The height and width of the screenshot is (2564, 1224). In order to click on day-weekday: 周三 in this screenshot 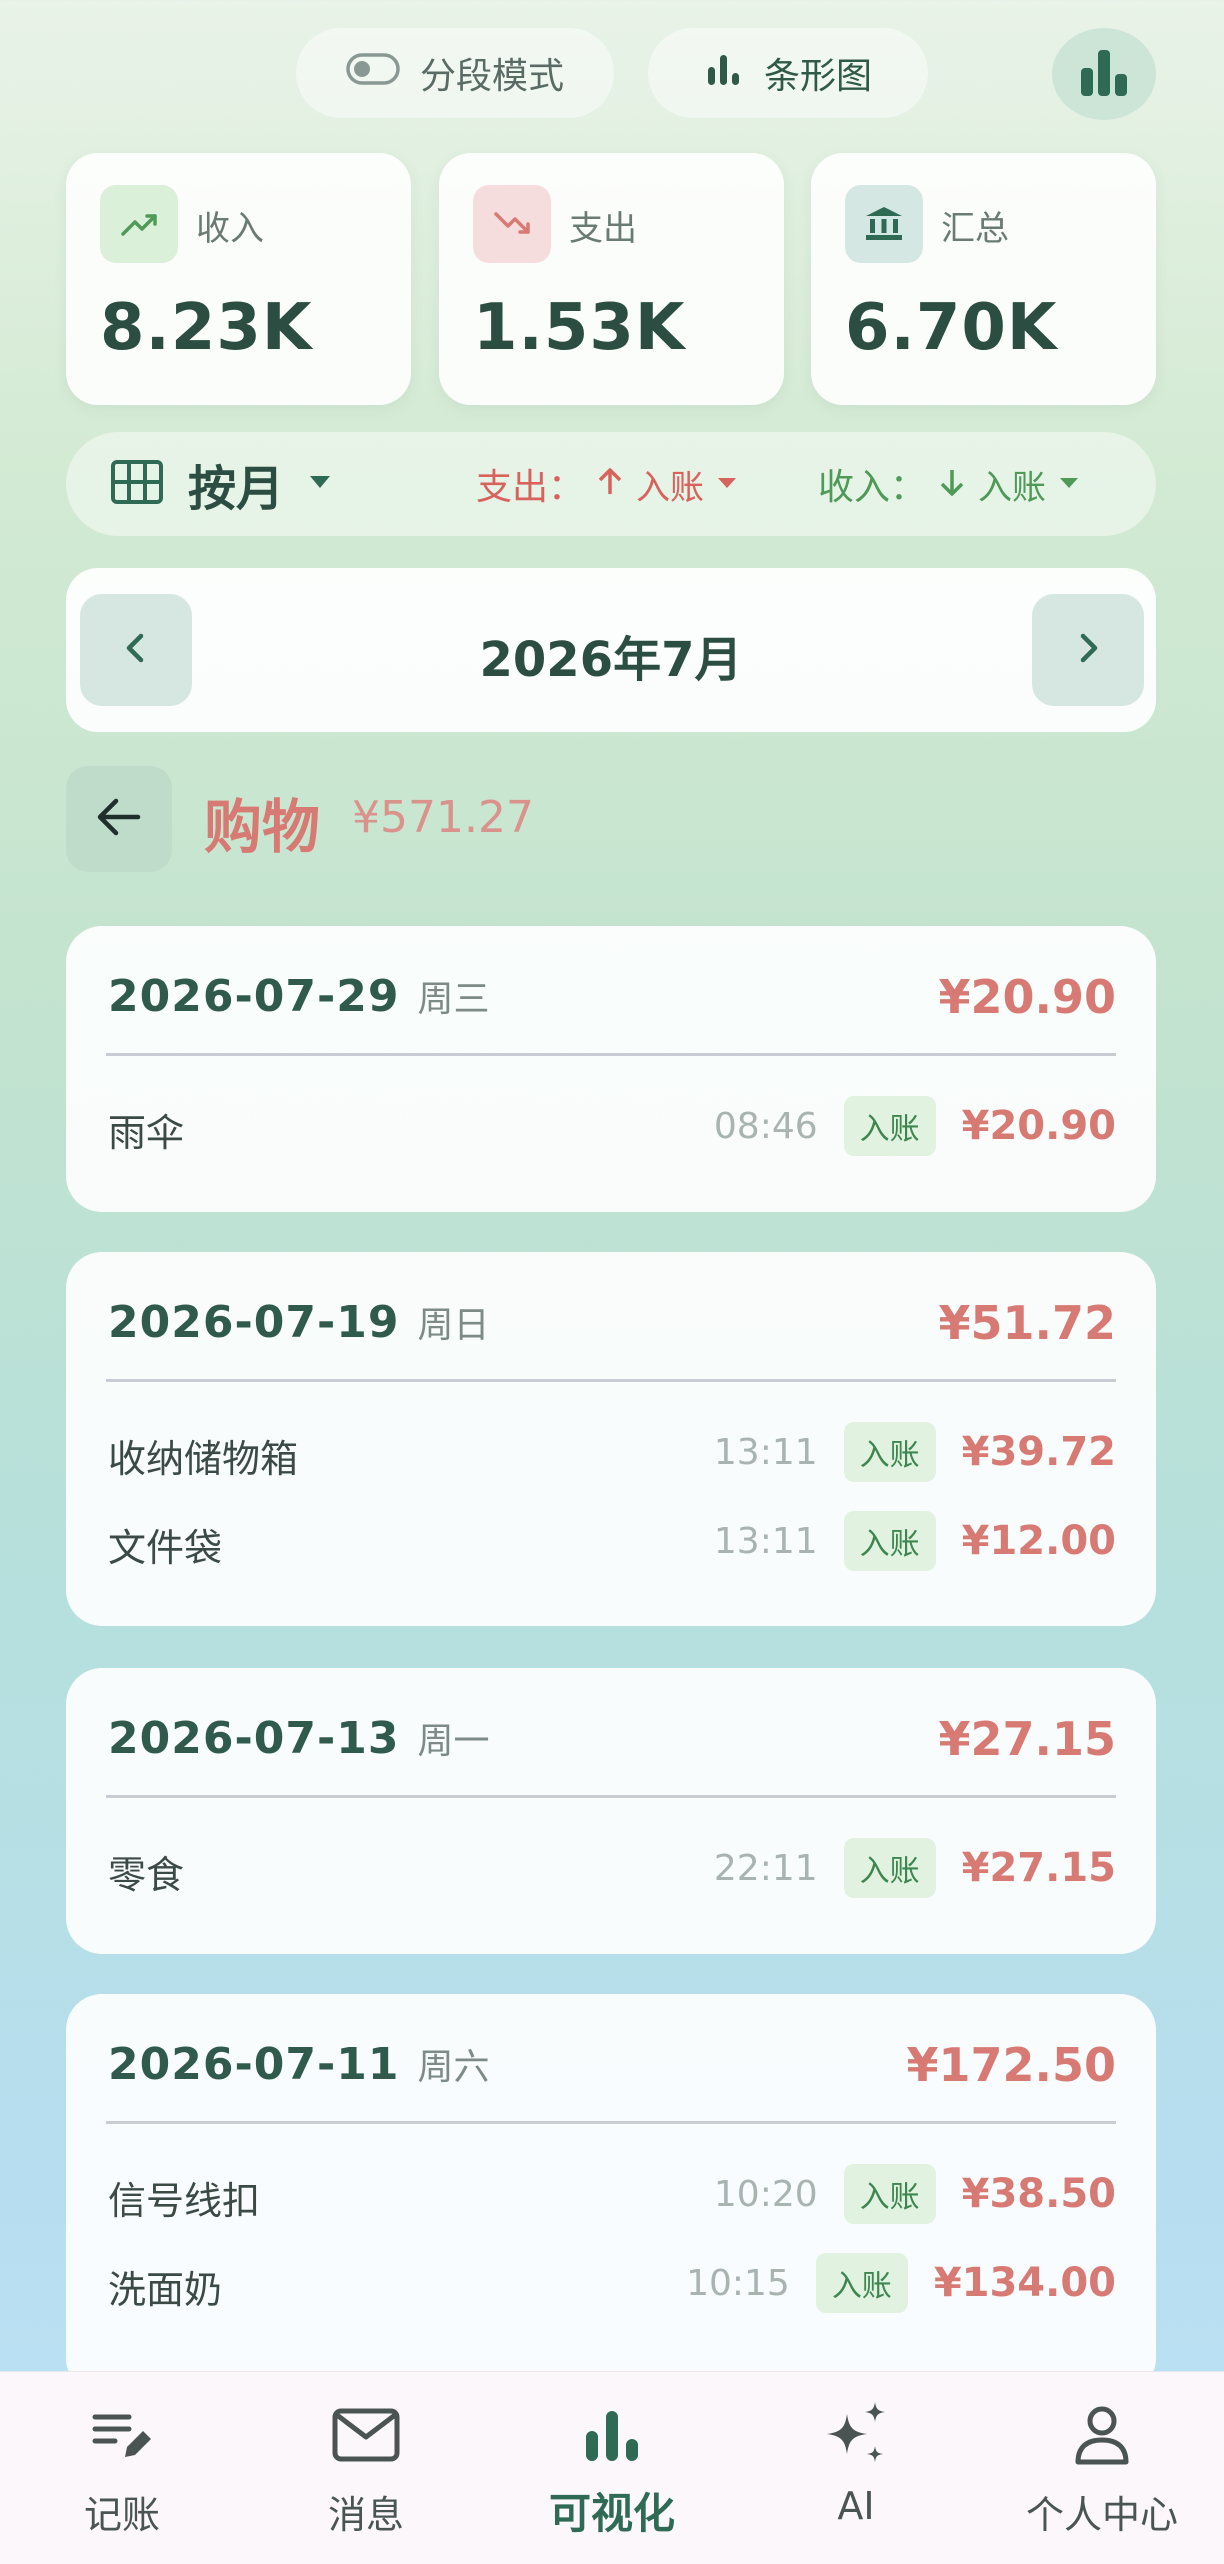, I will do `click(453, 999)`.